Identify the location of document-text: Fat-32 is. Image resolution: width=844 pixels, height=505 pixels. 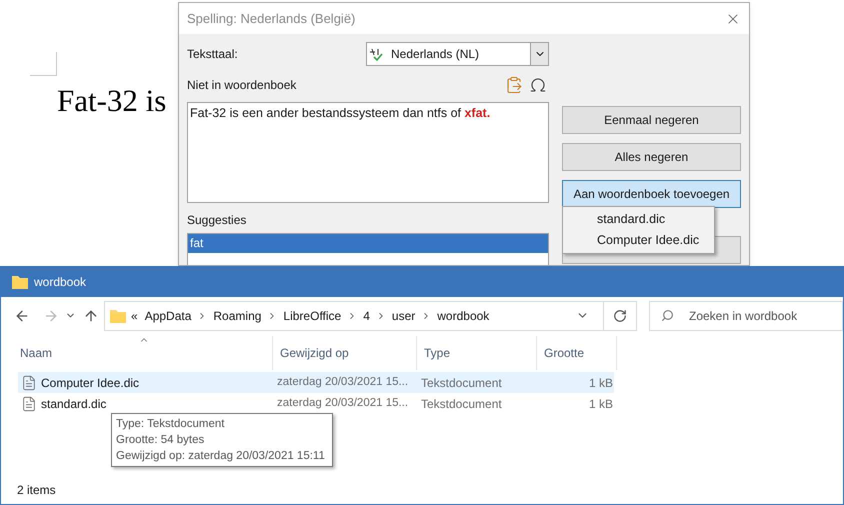
(111, 101).